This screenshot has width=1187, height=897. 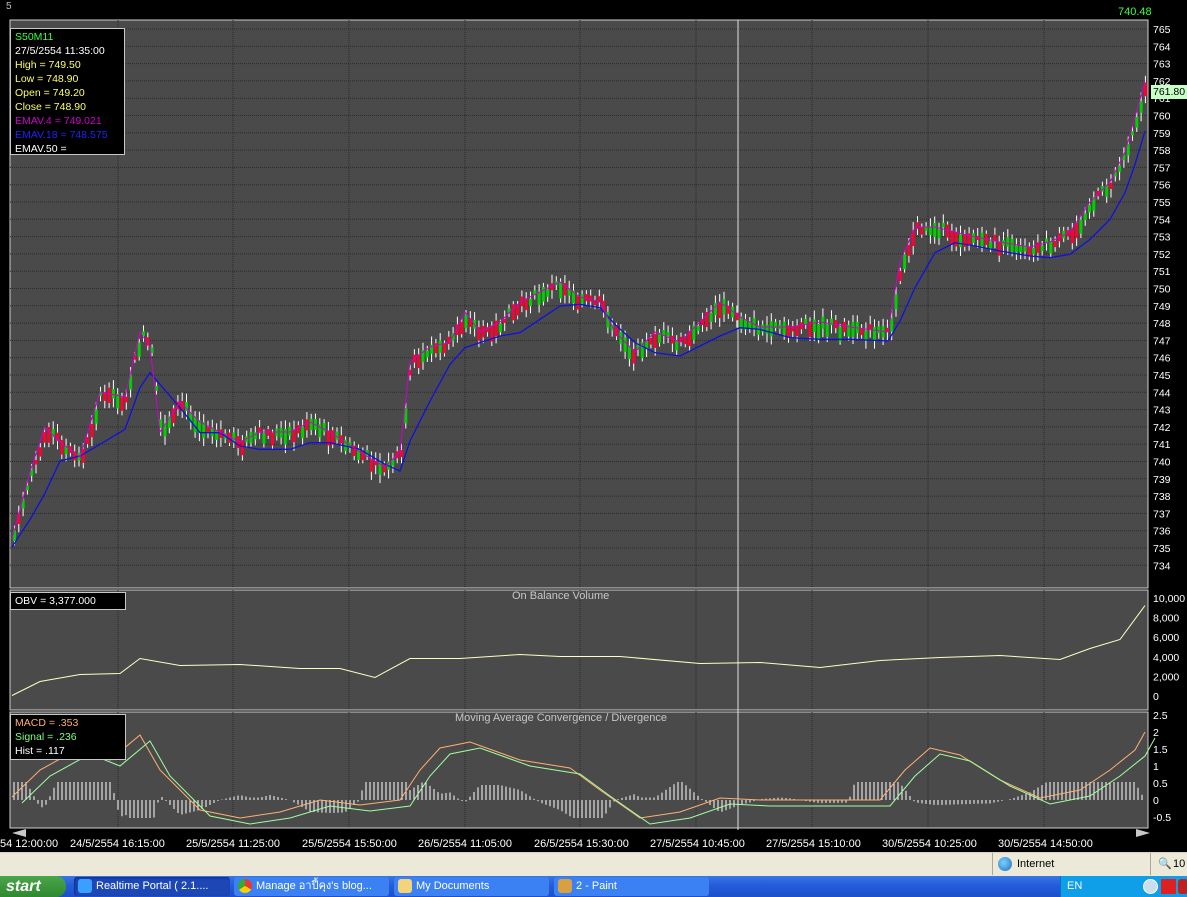 I want to click on time-axis-label: 25/5/2554 15:50:00, so click(x=349, y=844).